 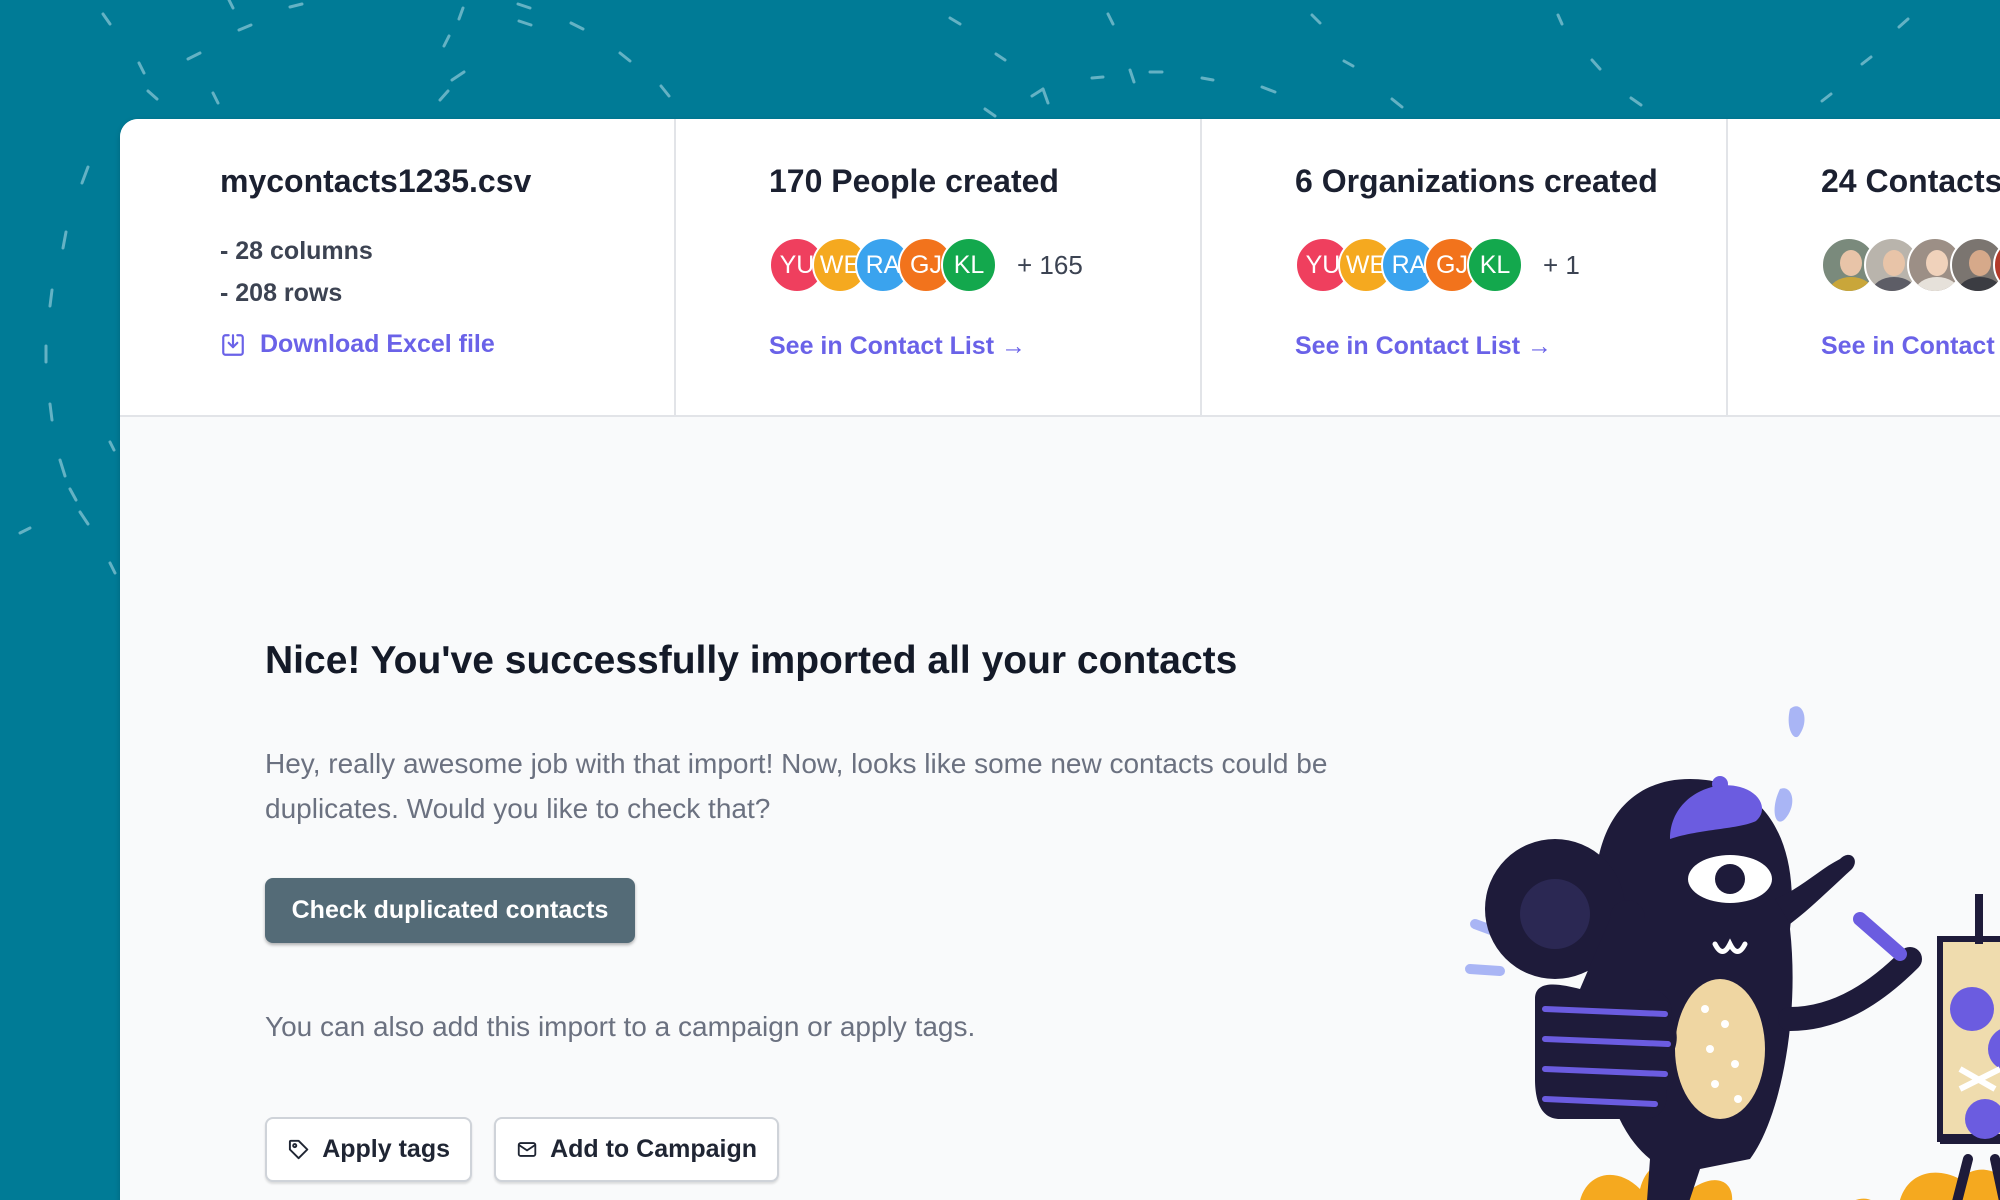 I want to click on check-duplicates-button: Check duplicated contacts, so click(x=450, y=910).